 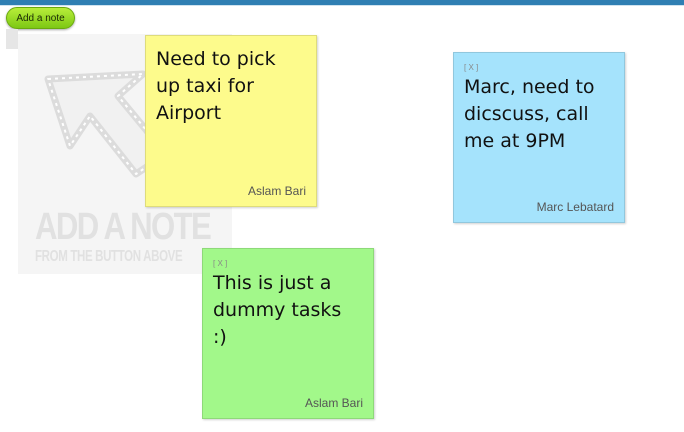 What do you see at coordinates (277, 310) in the screenshot?
I see `note-text: This is just a dummy tasks :)` at bounding box center [277, 310].